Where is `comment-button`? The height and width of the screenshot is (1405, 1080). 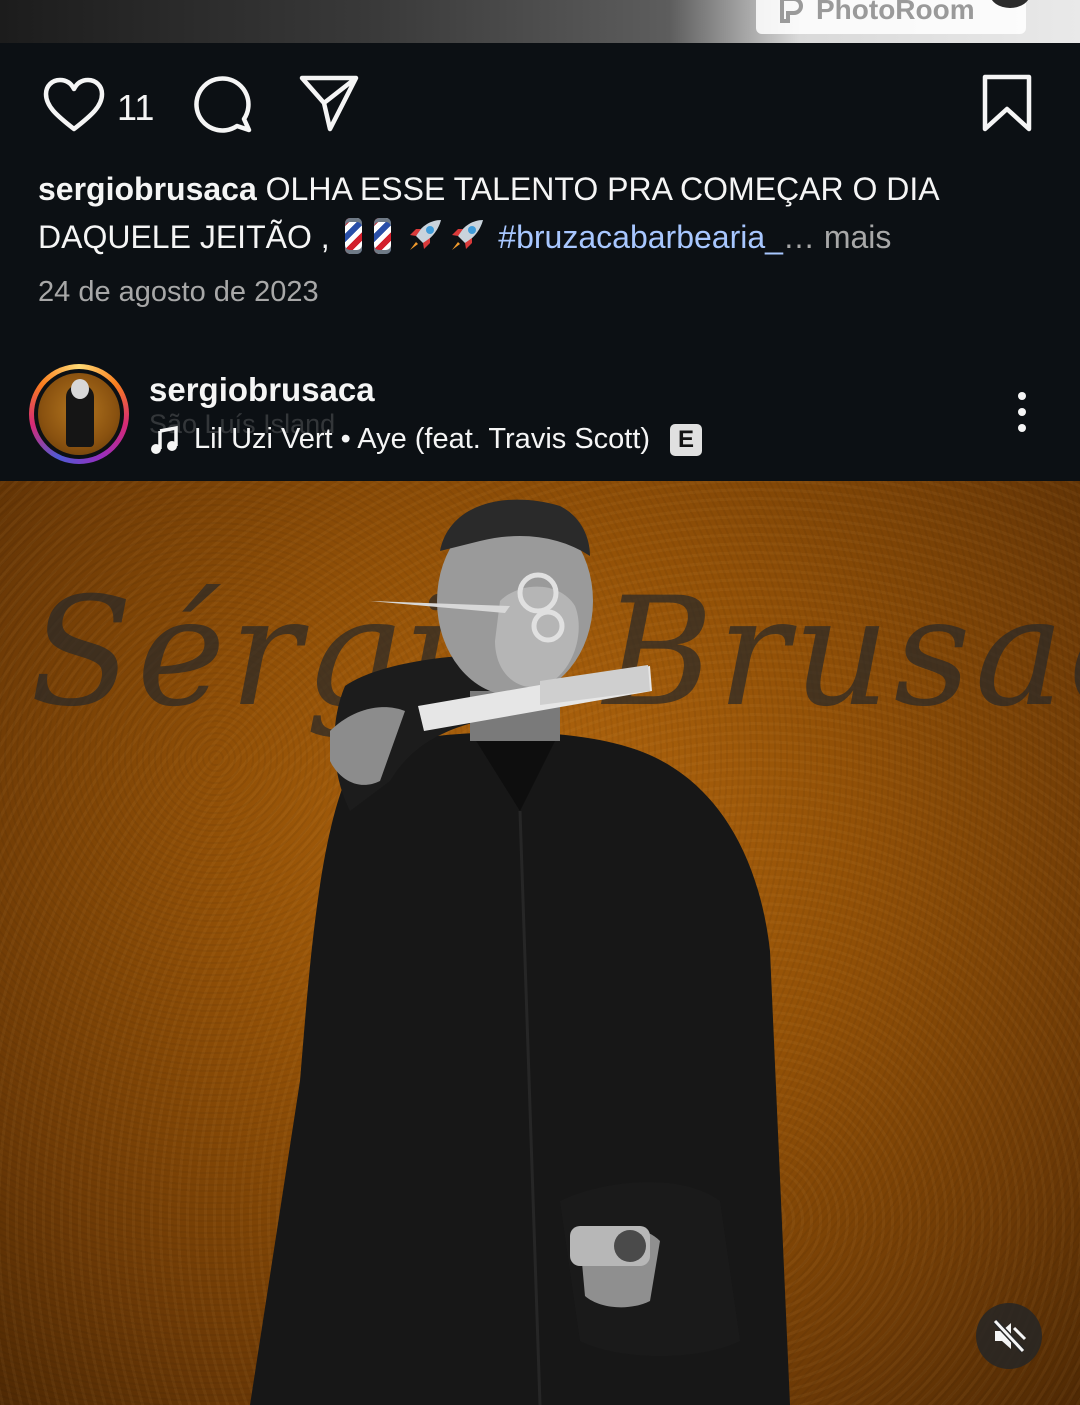 comment-button is located at coordinates (223, 104).